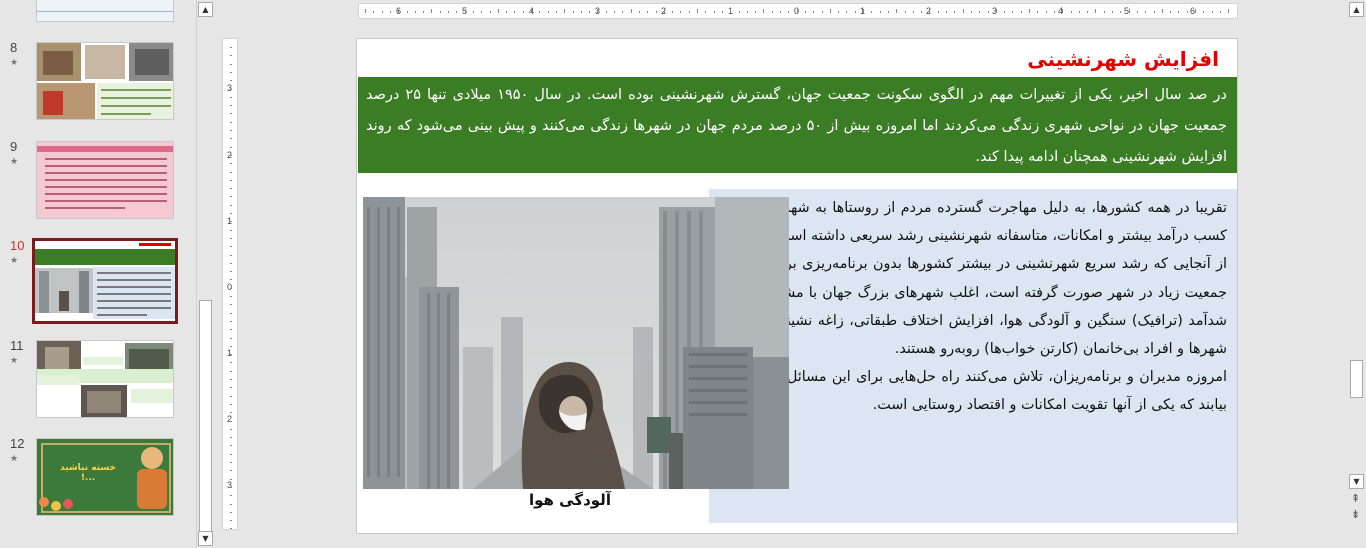 The height and width of the screenshot is (548, 1366). What do you see at coordinates (1355, 498) in the screenshot?
I see `previous-slide-icon: ⇞` at bounding box center [1355, 498].